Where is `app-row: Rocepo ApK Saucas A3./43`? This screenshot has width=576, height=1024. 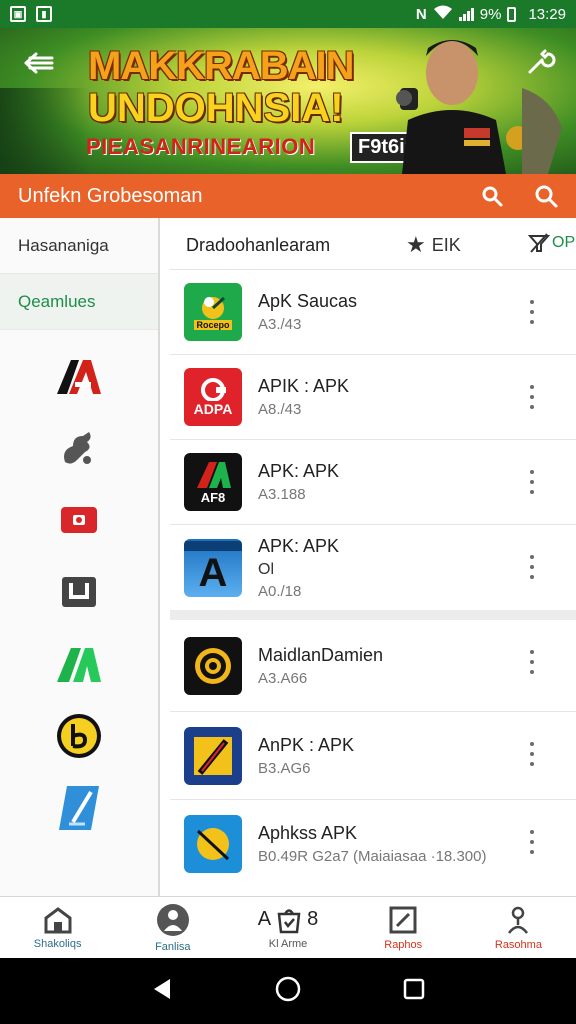
app-row: Rocepo ApK Saucas A3./43 is located at coordinates (373, 312).